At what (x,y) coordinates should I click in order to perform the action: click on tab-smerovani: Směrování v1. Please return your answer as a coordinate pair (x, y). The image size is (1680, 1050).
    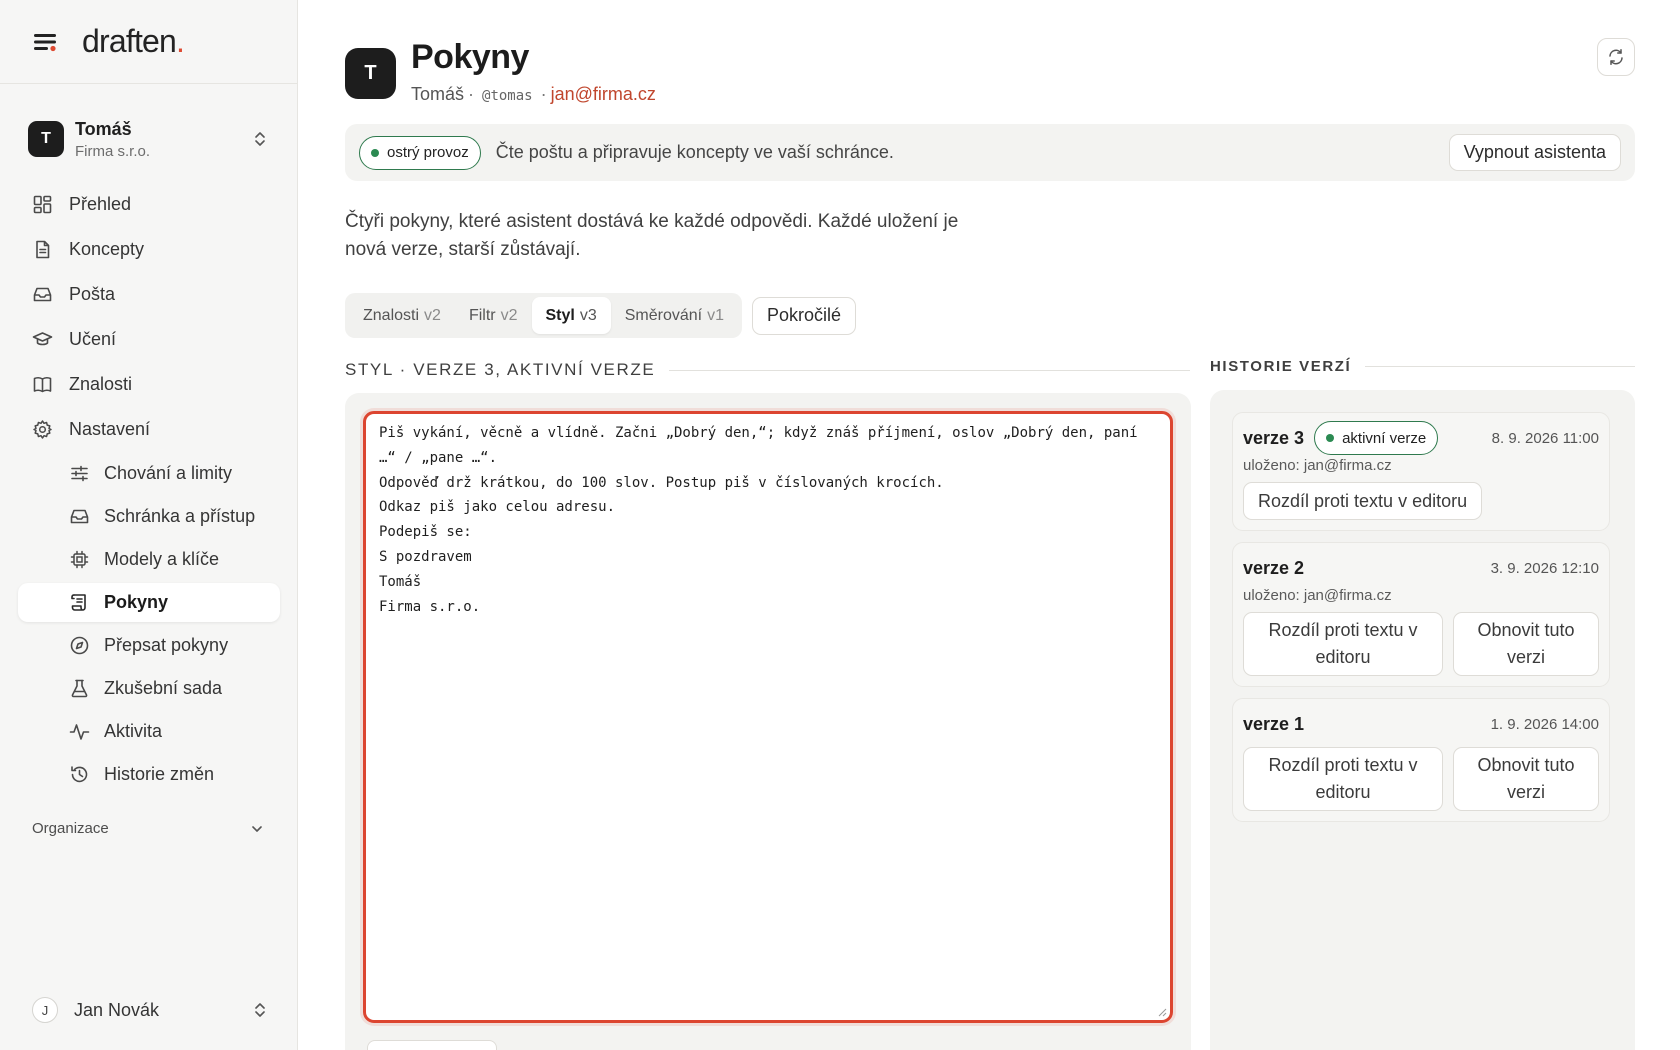
    Looking at the image, I should click on (674, 315).